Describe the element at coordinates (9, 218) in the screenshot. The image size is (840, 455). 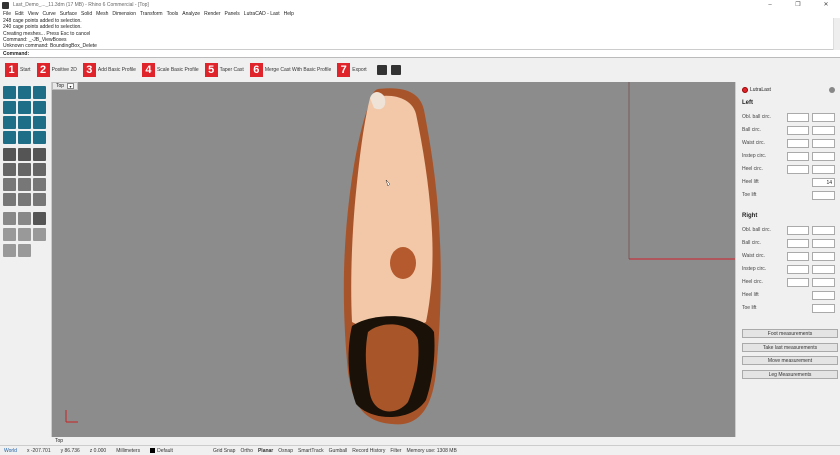
I see `target-icon` at that location.